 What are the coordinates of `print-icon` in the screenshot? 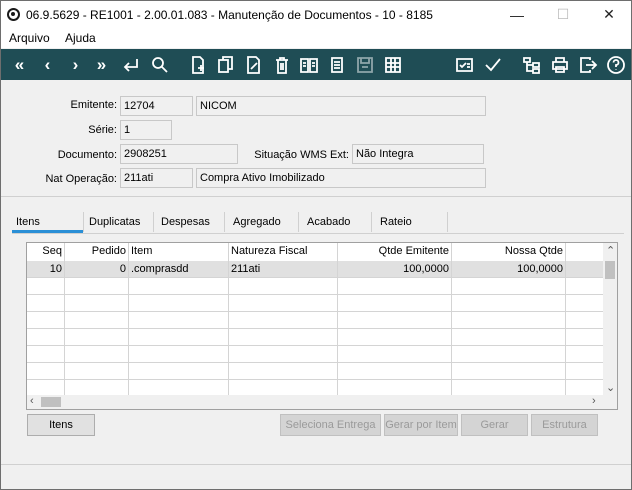 It's located at (559, 64).